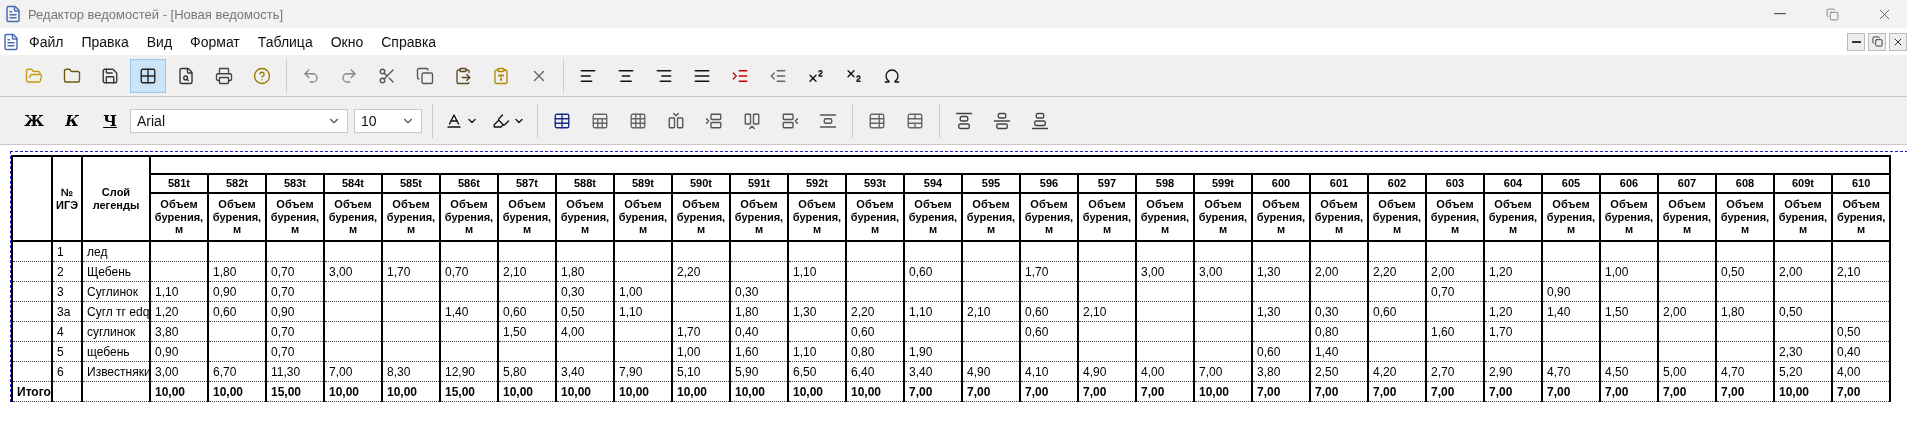 The image size is (1907, 421). What do you see at coordinates (1629, 371) in the screenshot?
I see `table-cell: 4,50` at bounding box center [1629, 371].